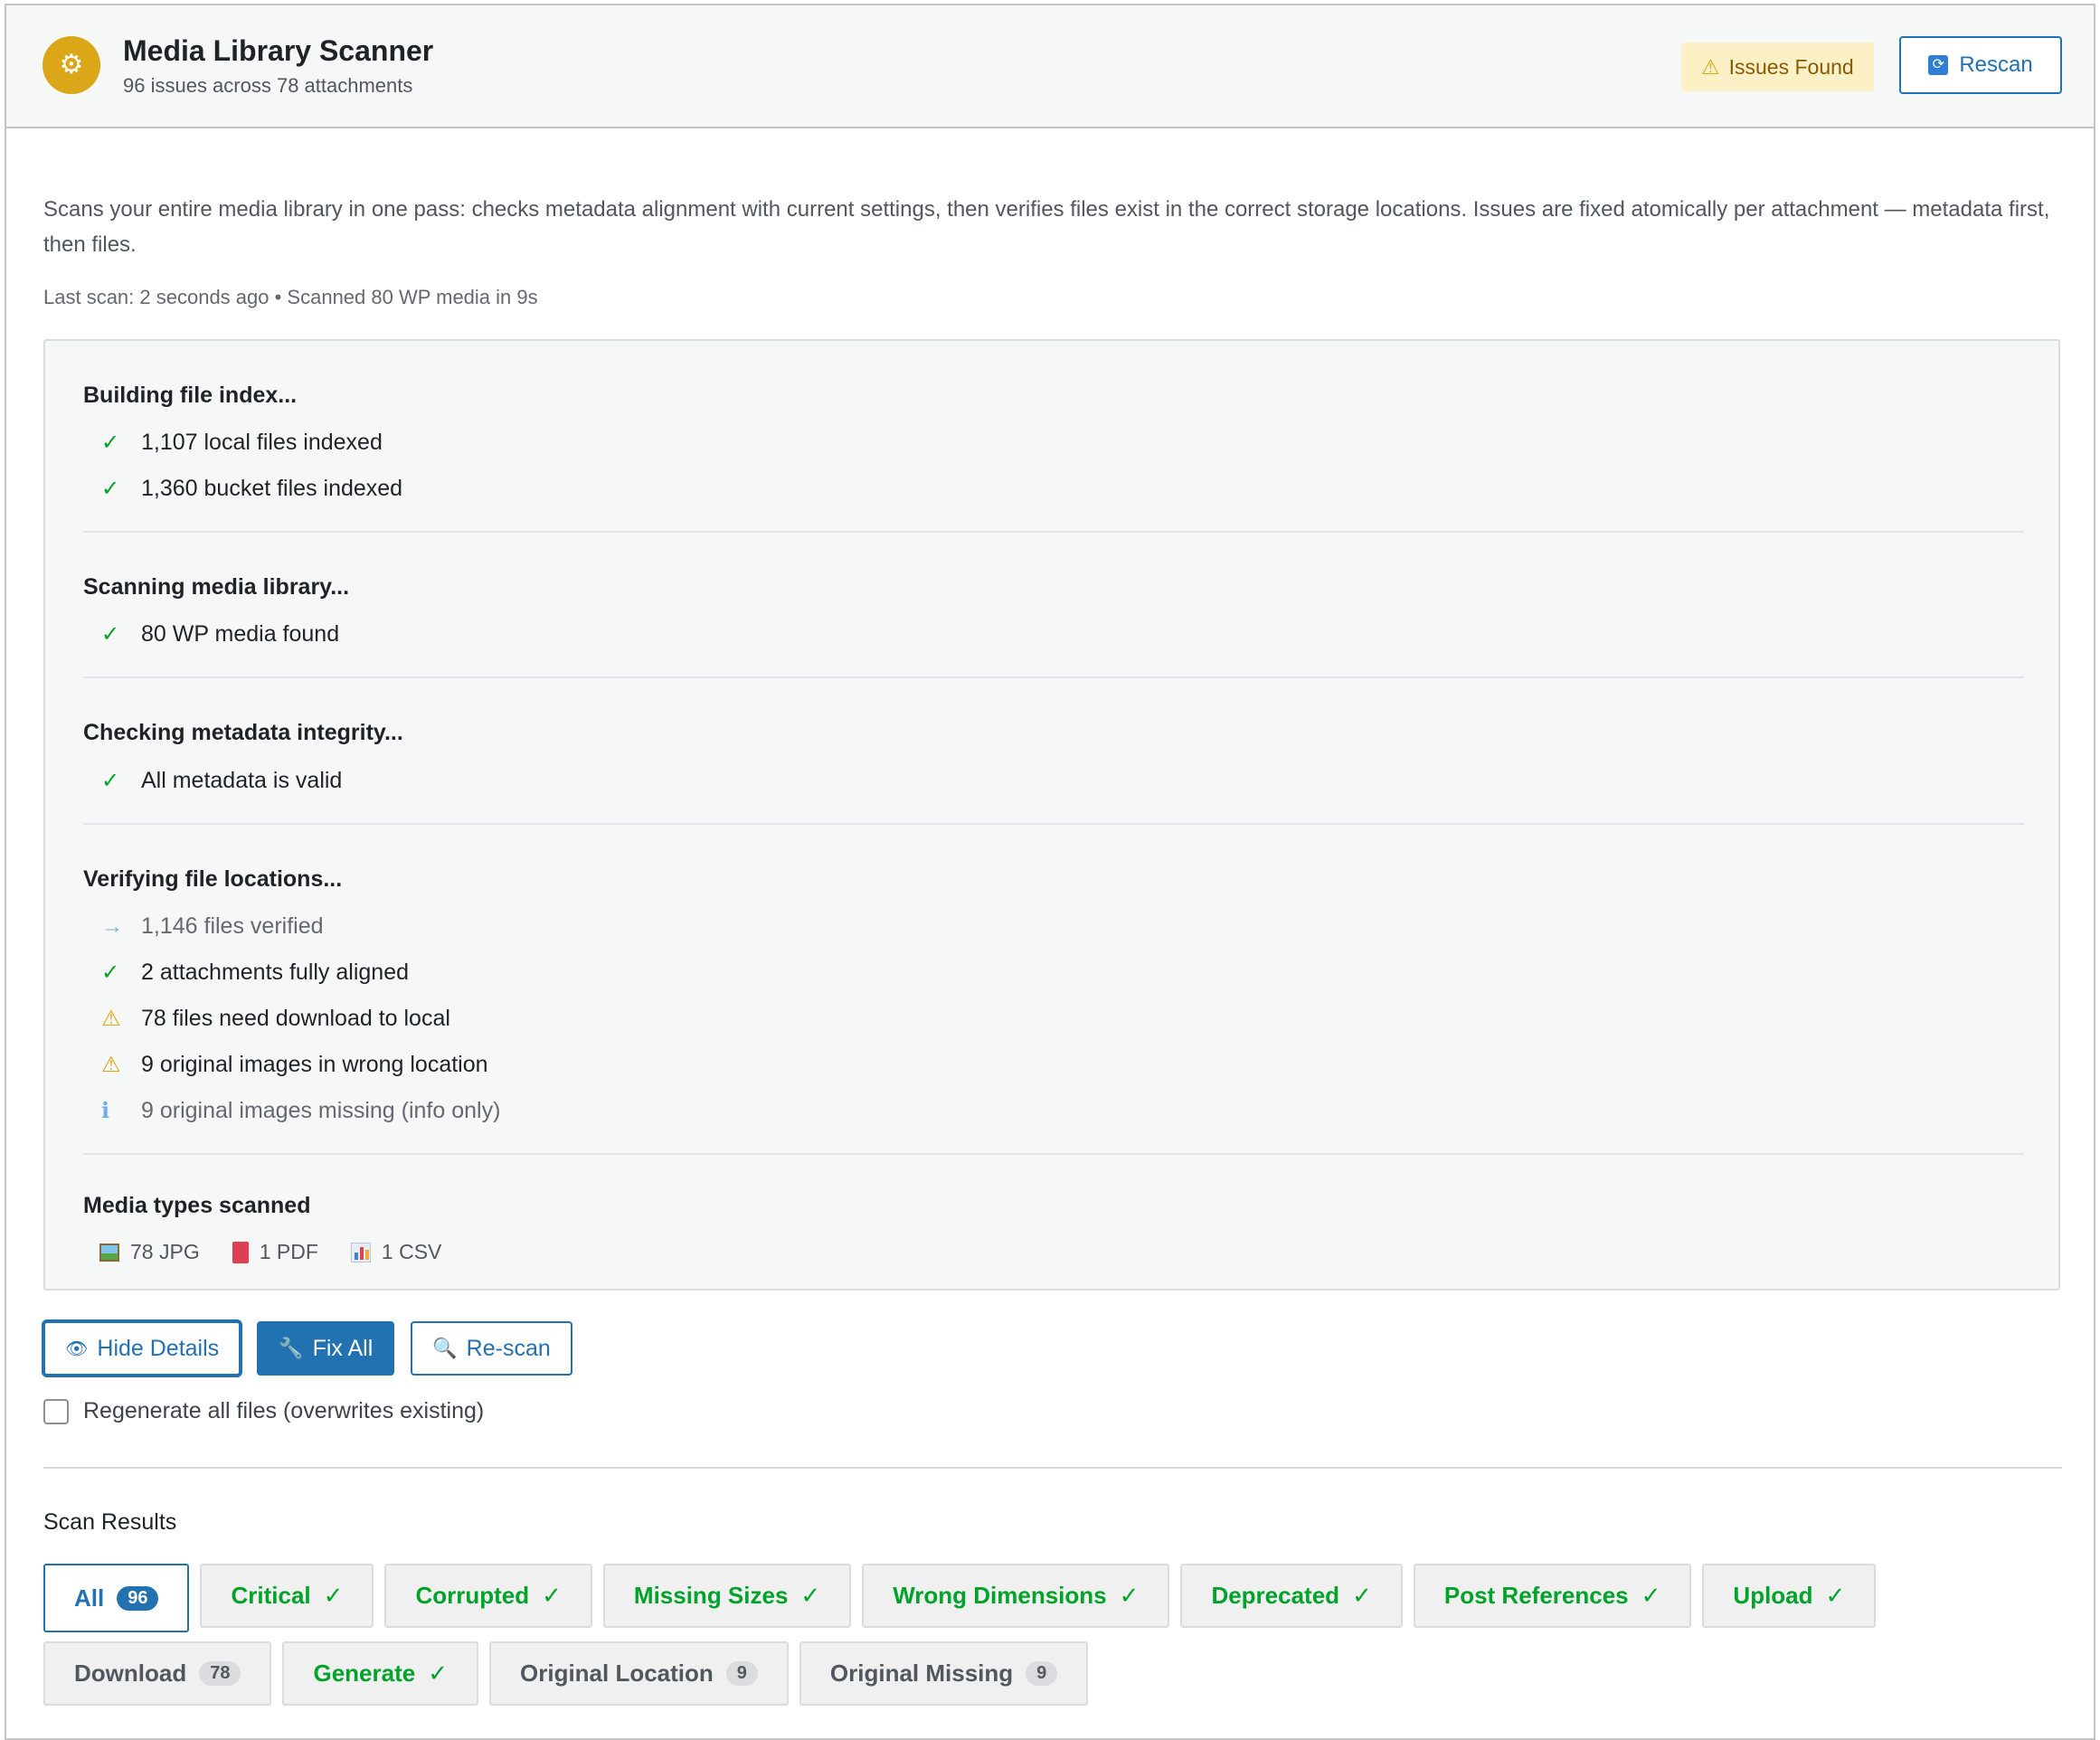 This screenshot has width=2100, height=1740. What do you see at coordinates (220, 1673) in the screenshot?
I see `count-badge: 78` at bounding box center [220, 1673].